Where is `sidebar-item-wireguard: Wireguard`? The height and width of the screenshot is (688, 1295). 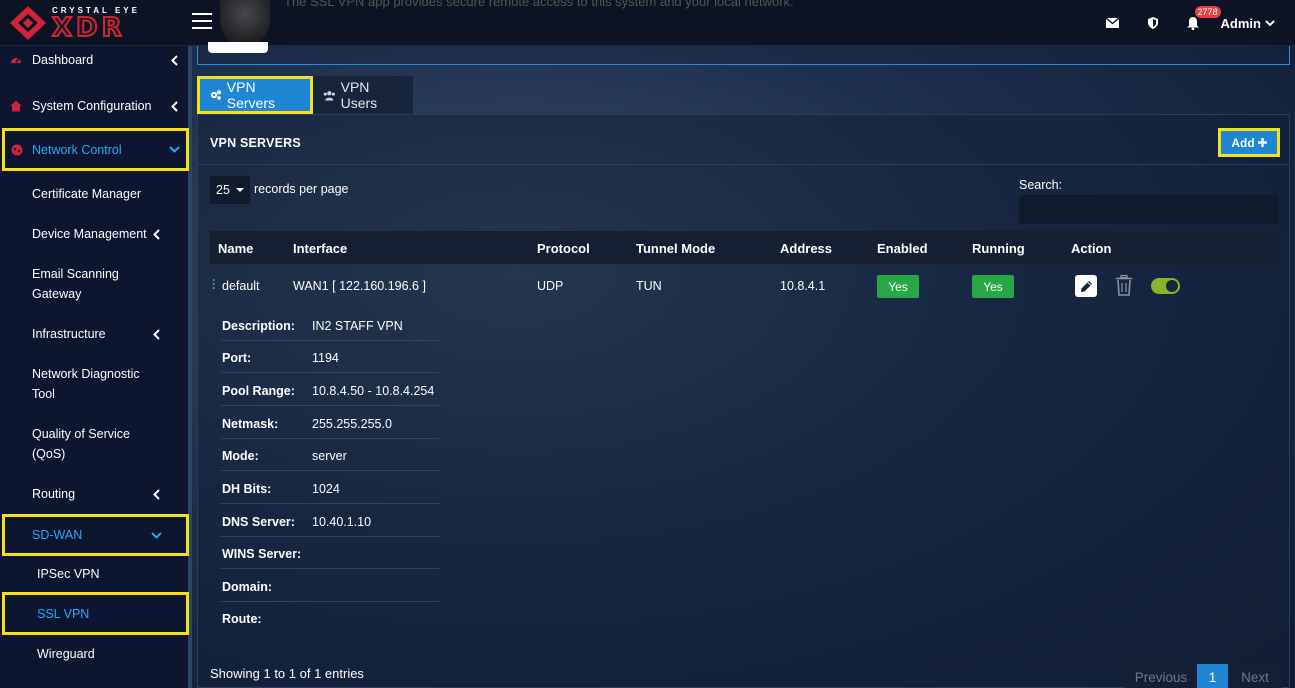
sidebar-item-wireguard: Wireguard is located at coordinates (94, 654).